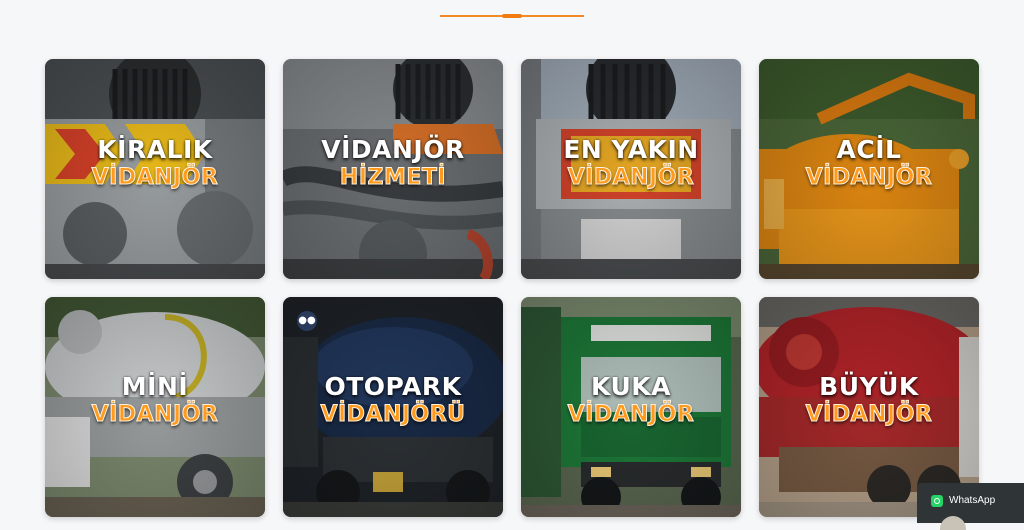  Describe the element at coordinates (512, 21) in the screenshot. I see `section-header-band` at that location.